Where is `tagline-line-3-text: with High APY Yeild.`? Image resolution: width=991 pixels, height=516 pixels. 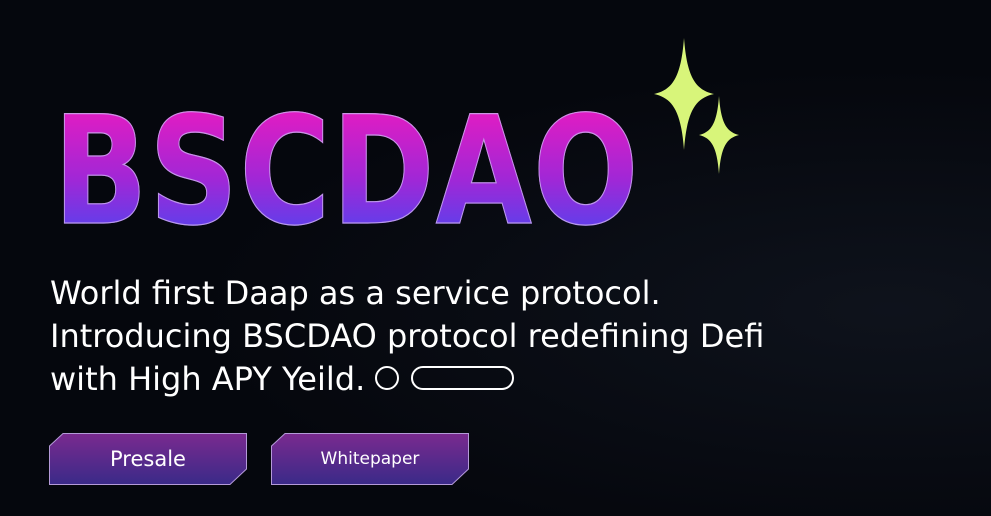
tagline-line-3-text: with High APY Yeild. is located at coordinates (208, 379).